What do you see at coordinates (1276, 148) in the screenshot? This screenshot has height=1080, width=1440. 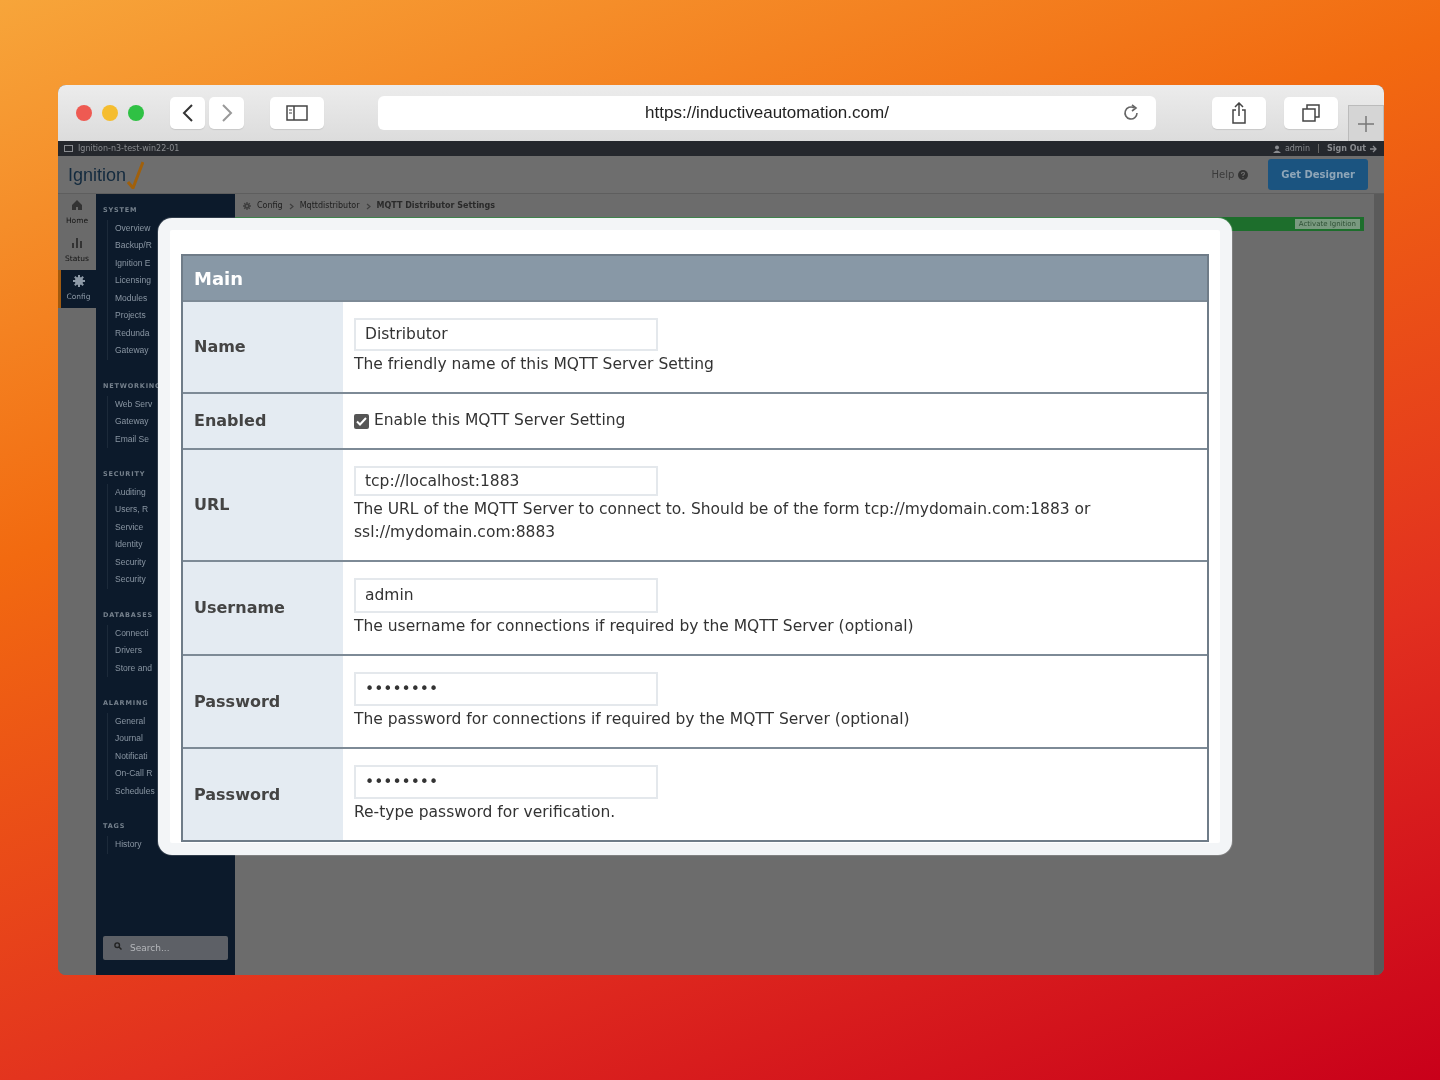 I see `user-icon` at bounding box center [1276, 148].